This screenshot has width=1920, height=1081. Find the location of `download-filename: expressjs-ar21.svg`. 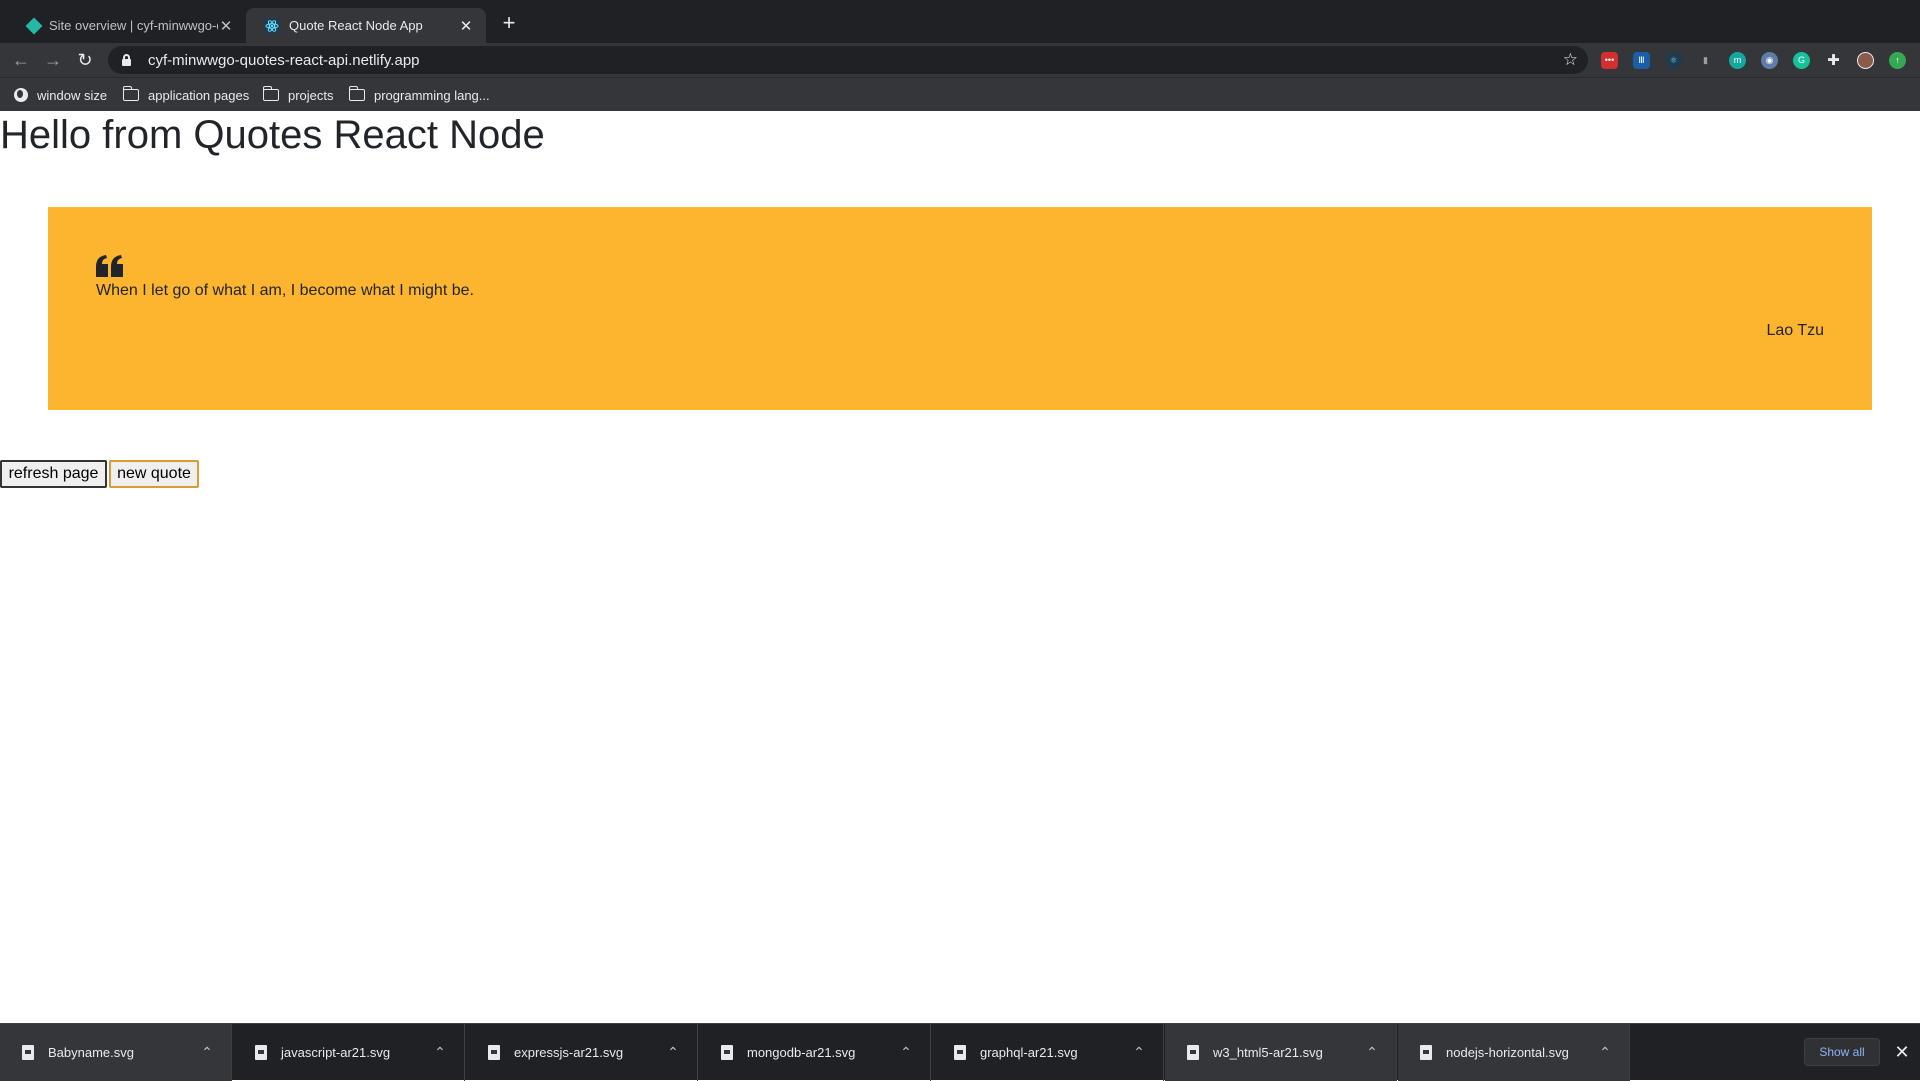

download-filename: expressjs-ar21.svg is located at coordinates (569, 1052).